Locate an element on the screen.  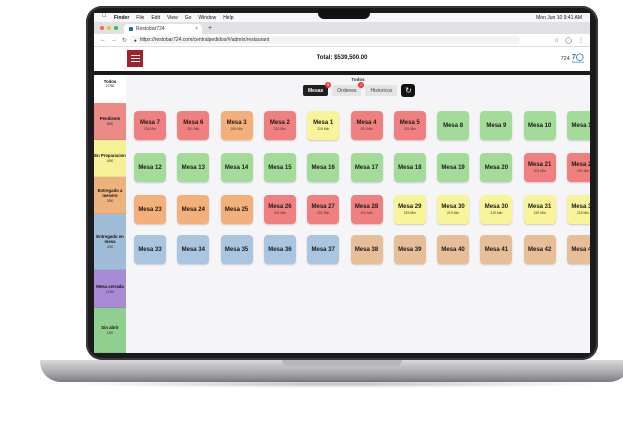
table-card: Mesa 17 is located at coordinates (366, 167).